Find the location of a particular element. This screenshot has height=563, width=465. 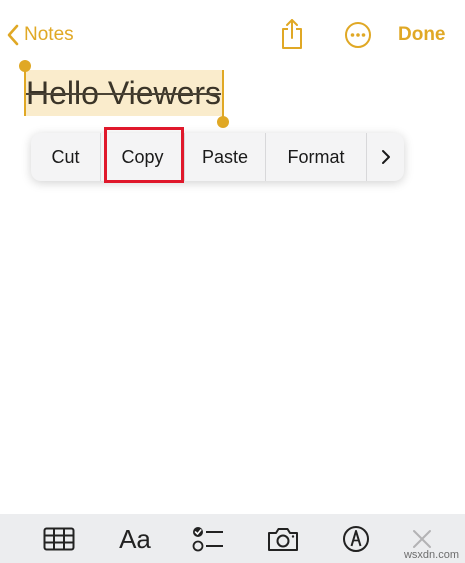

table-button is located at coordinates (59, 539).